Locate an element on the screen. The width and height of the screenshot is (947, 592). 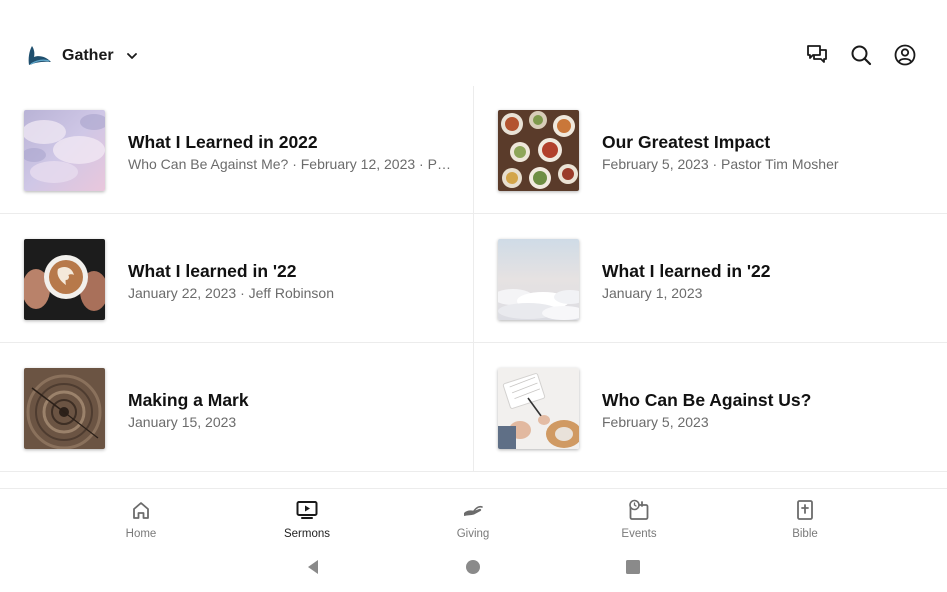
play-screen-icon is located at coordinates (307, 510).